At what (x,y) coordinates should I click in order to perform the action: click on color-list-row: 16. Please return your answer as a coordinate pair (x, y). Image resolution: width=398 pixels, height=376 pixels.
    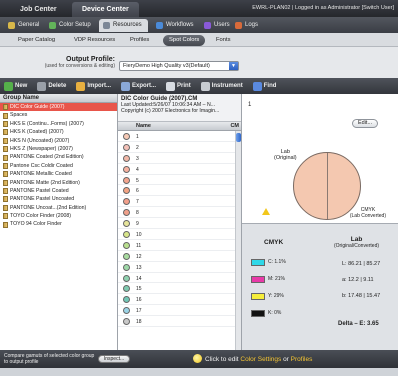
    Looking at the image, I should click on (179, 300).